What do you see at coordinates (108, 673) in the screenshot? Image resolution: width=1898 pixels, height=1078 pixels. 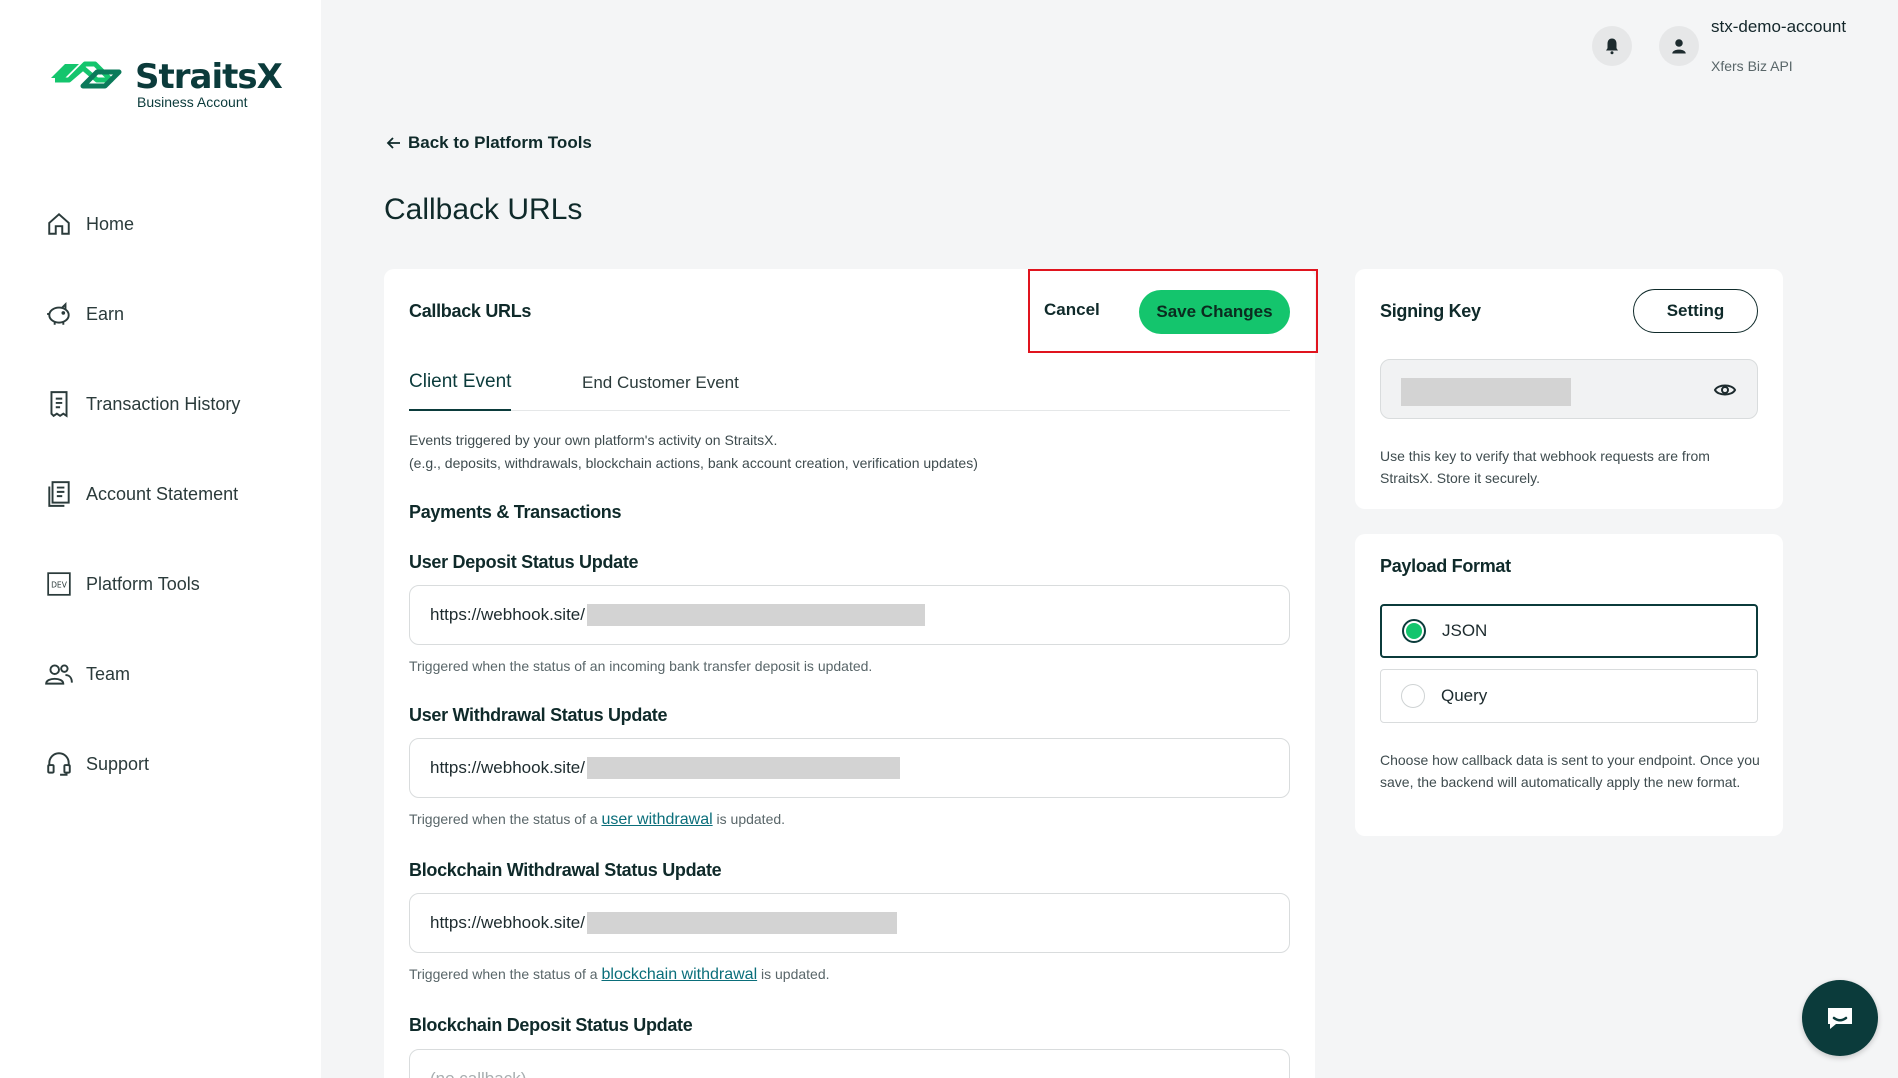 I see `sidebar-item-label: Team` at bounding box center [108, 673].